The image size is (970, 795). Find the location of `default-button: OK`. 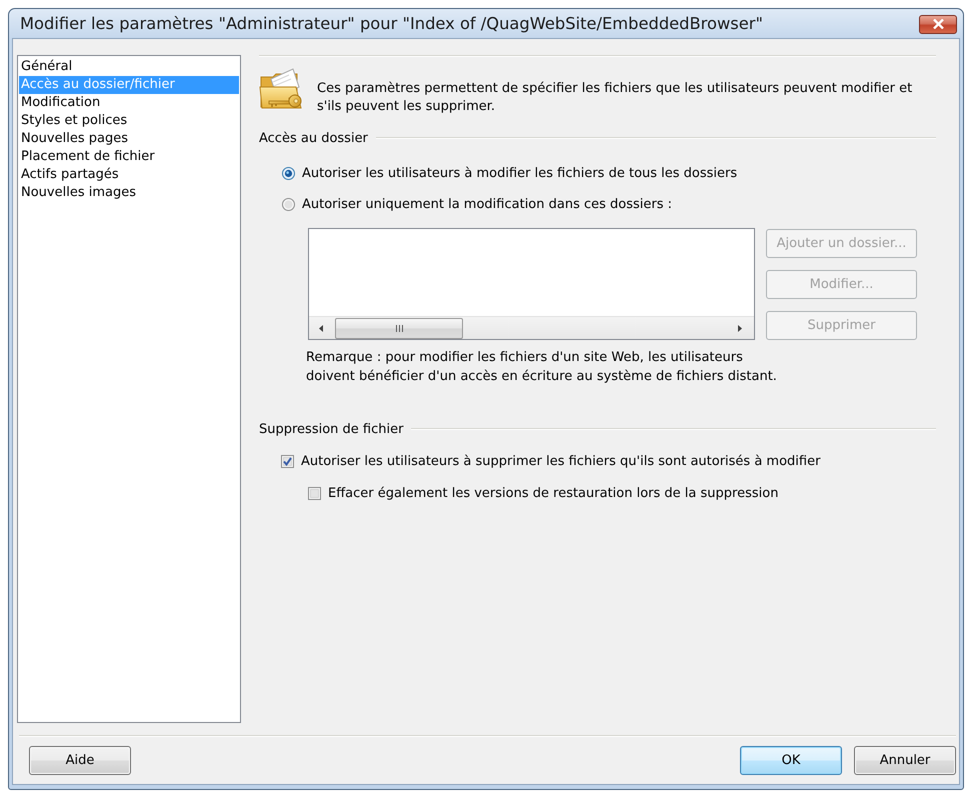

default-button: OK is located at coordinates (791, 760).